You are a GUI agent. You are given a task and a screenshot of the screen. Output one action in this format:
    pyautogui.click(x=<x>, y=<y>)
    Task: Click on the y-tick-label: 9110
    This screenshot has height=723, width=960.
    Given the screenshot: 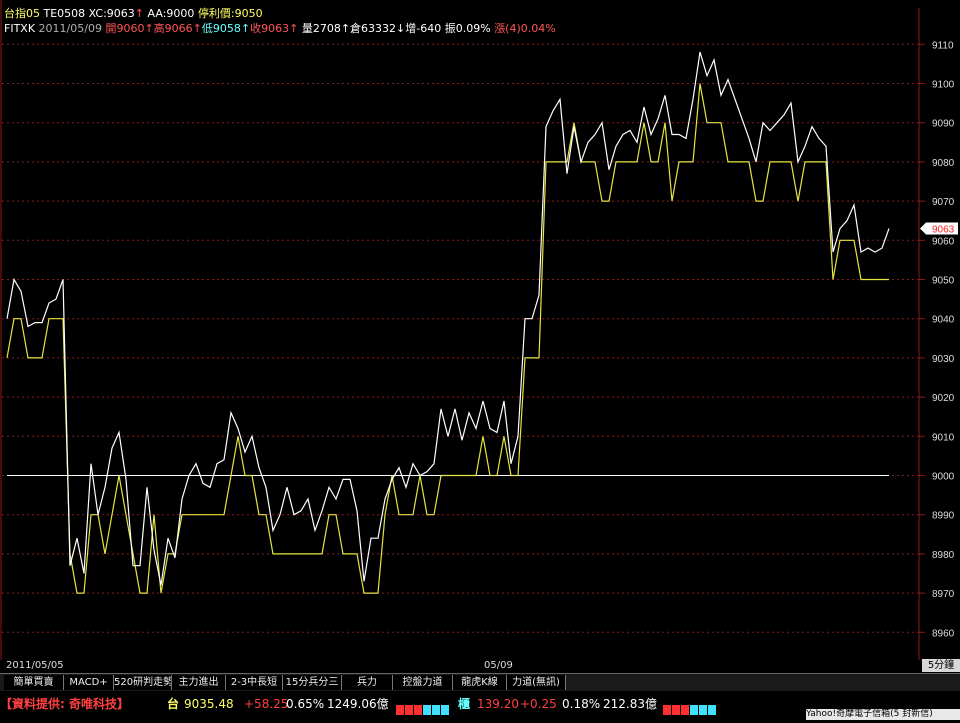 What is the action you would take?
    pyautogui.click(x=943, y=45)
    